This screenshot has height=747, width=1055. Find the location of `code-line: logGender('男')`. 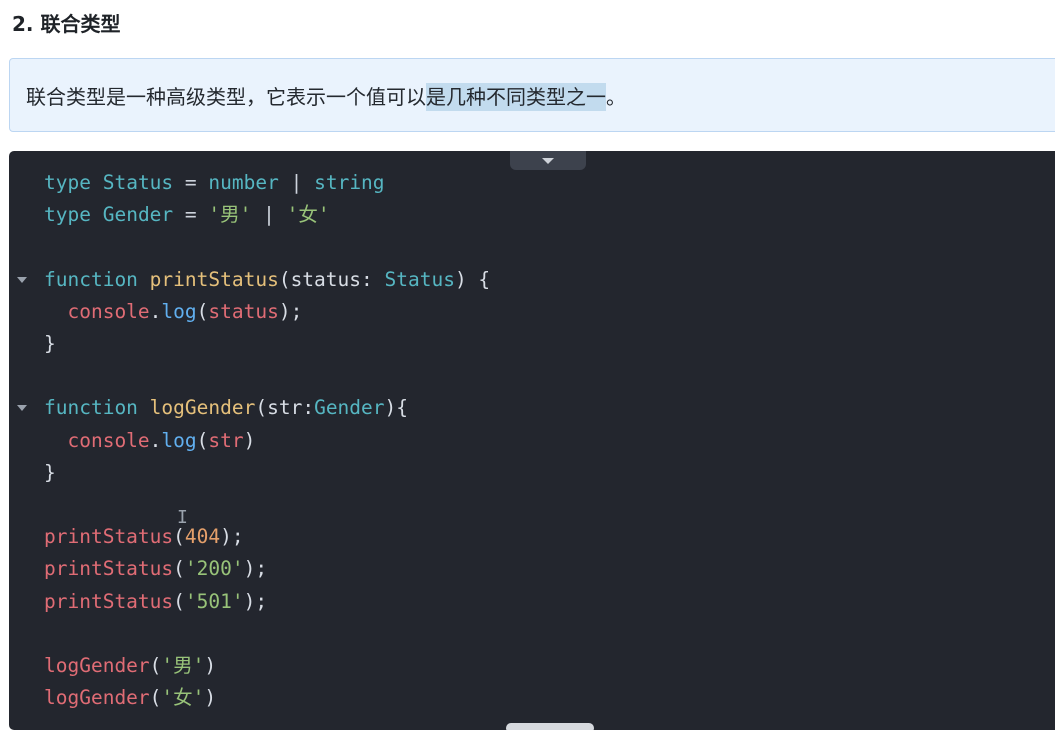

code-line: logGender('男') is located at coordinates (130, 666).